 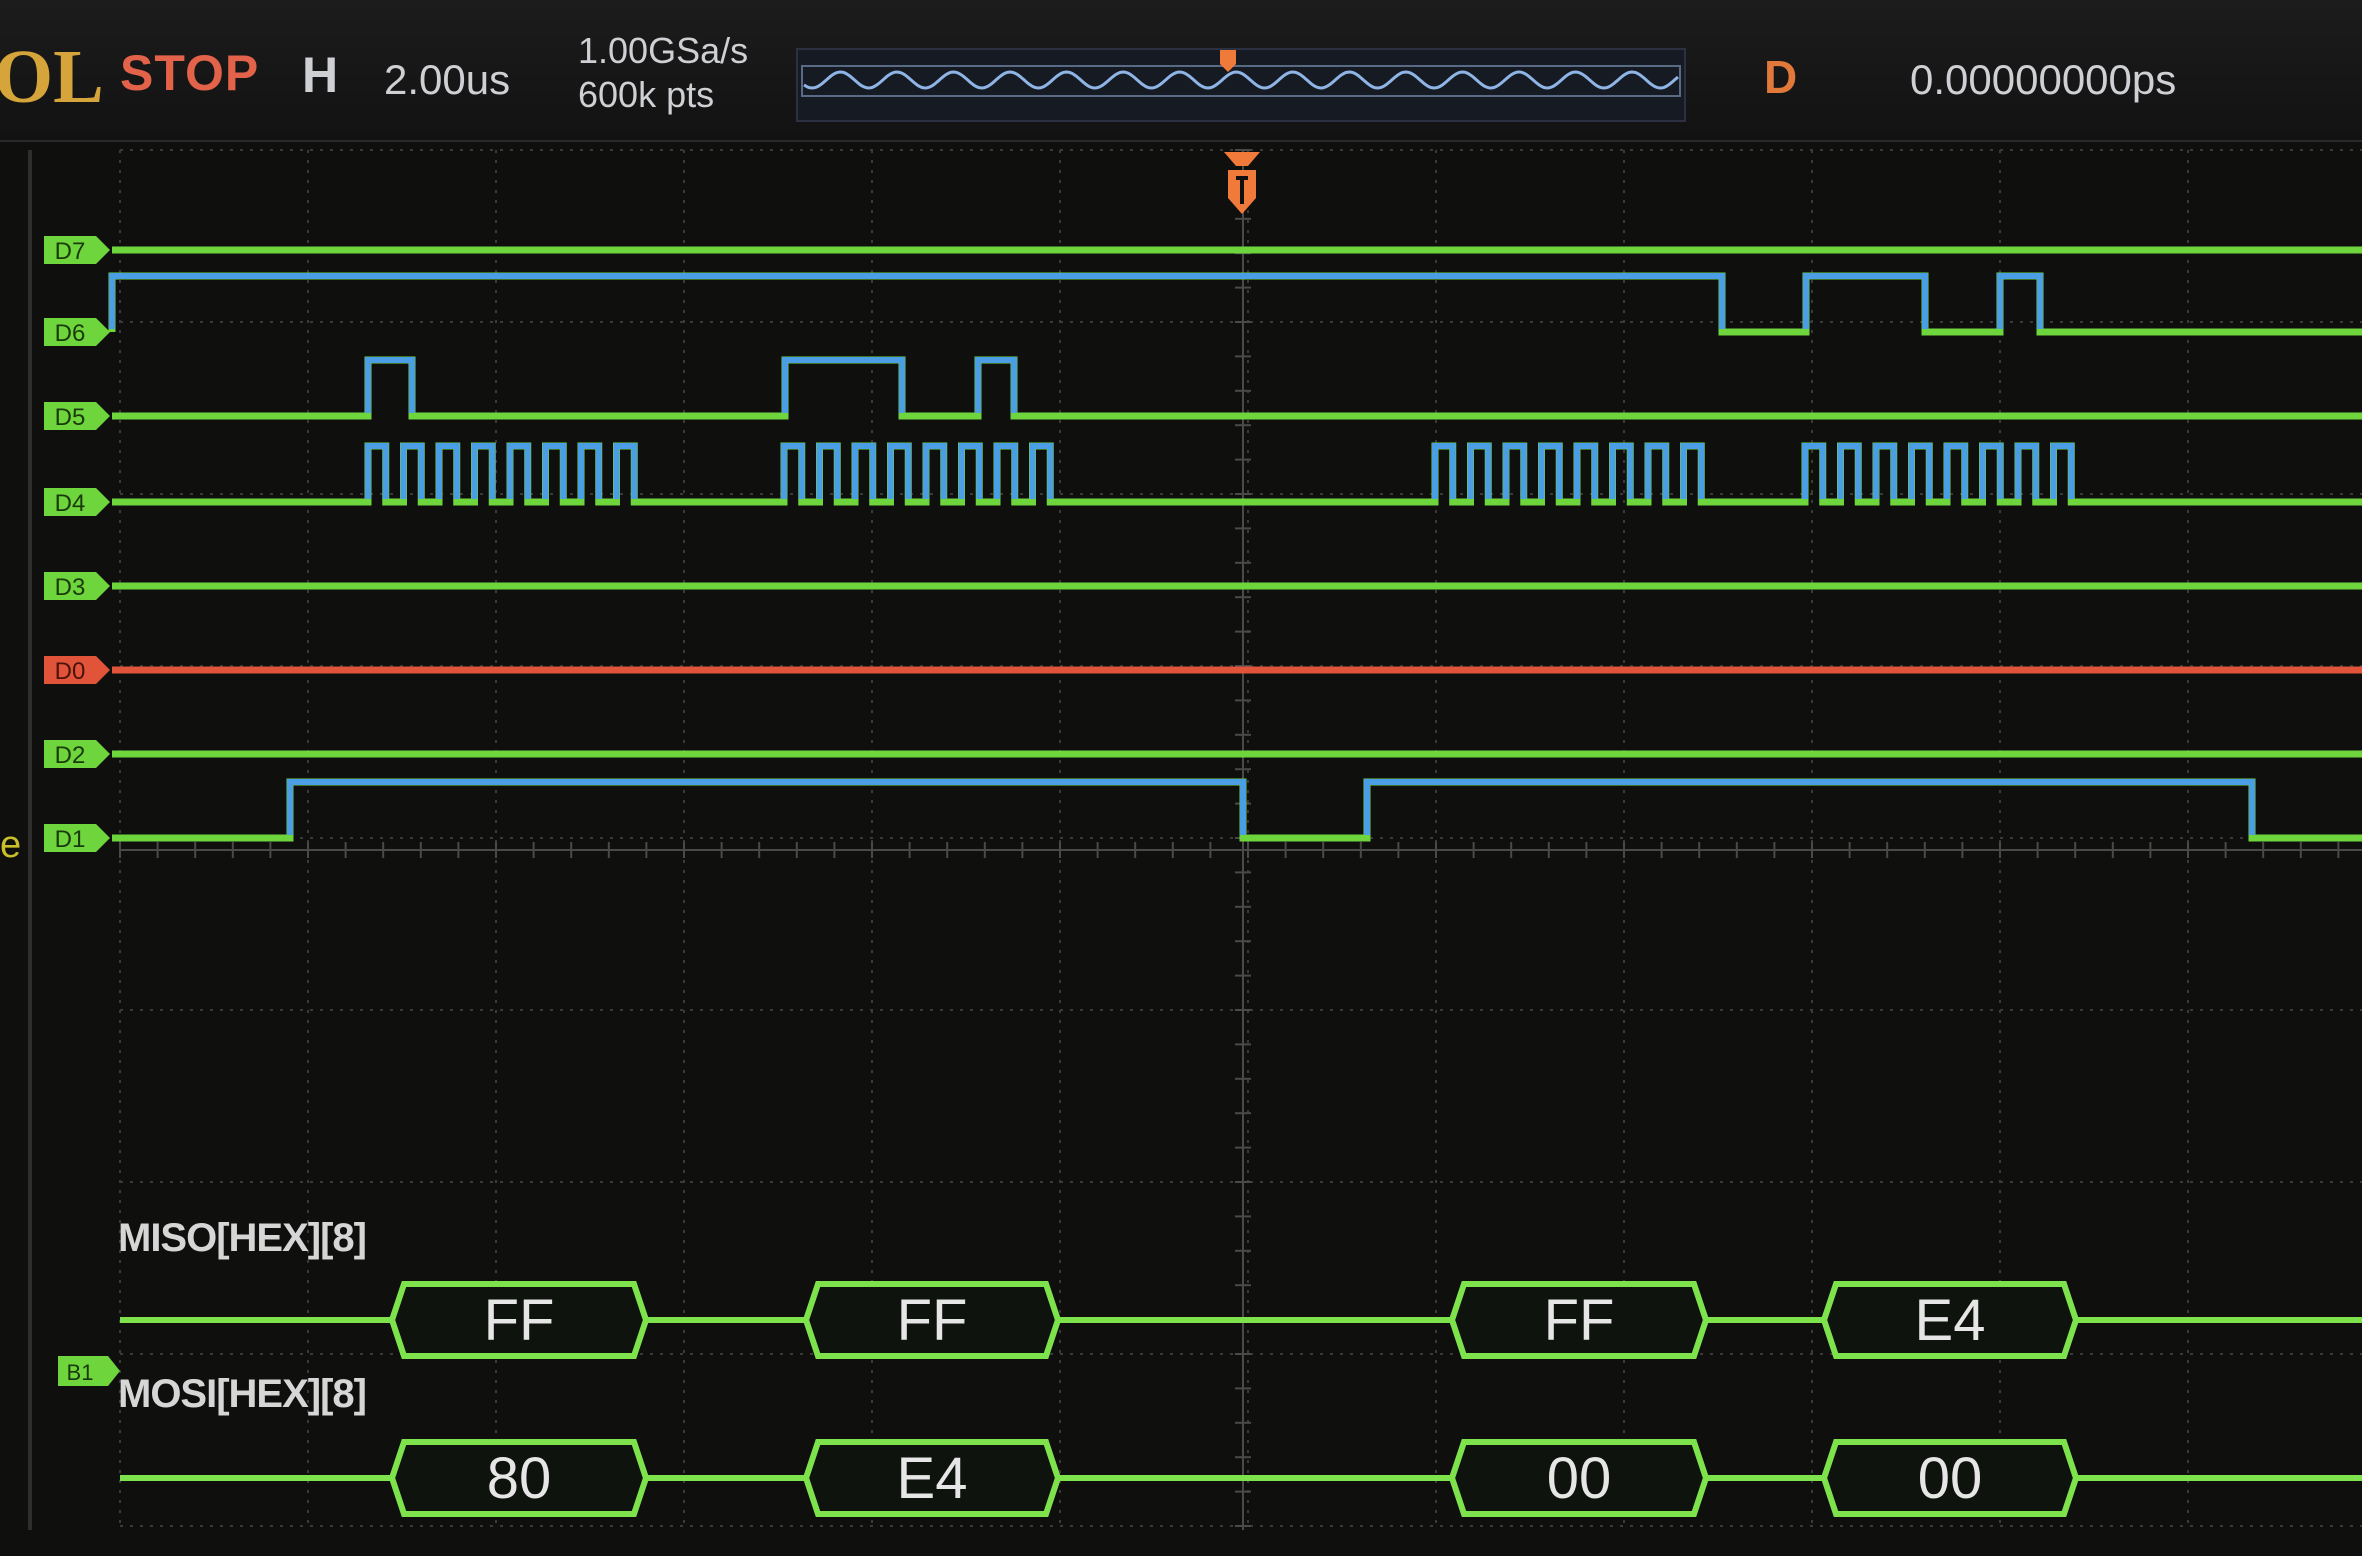 I want to click on channel-label-text: D1, so click(x=70, y=839).